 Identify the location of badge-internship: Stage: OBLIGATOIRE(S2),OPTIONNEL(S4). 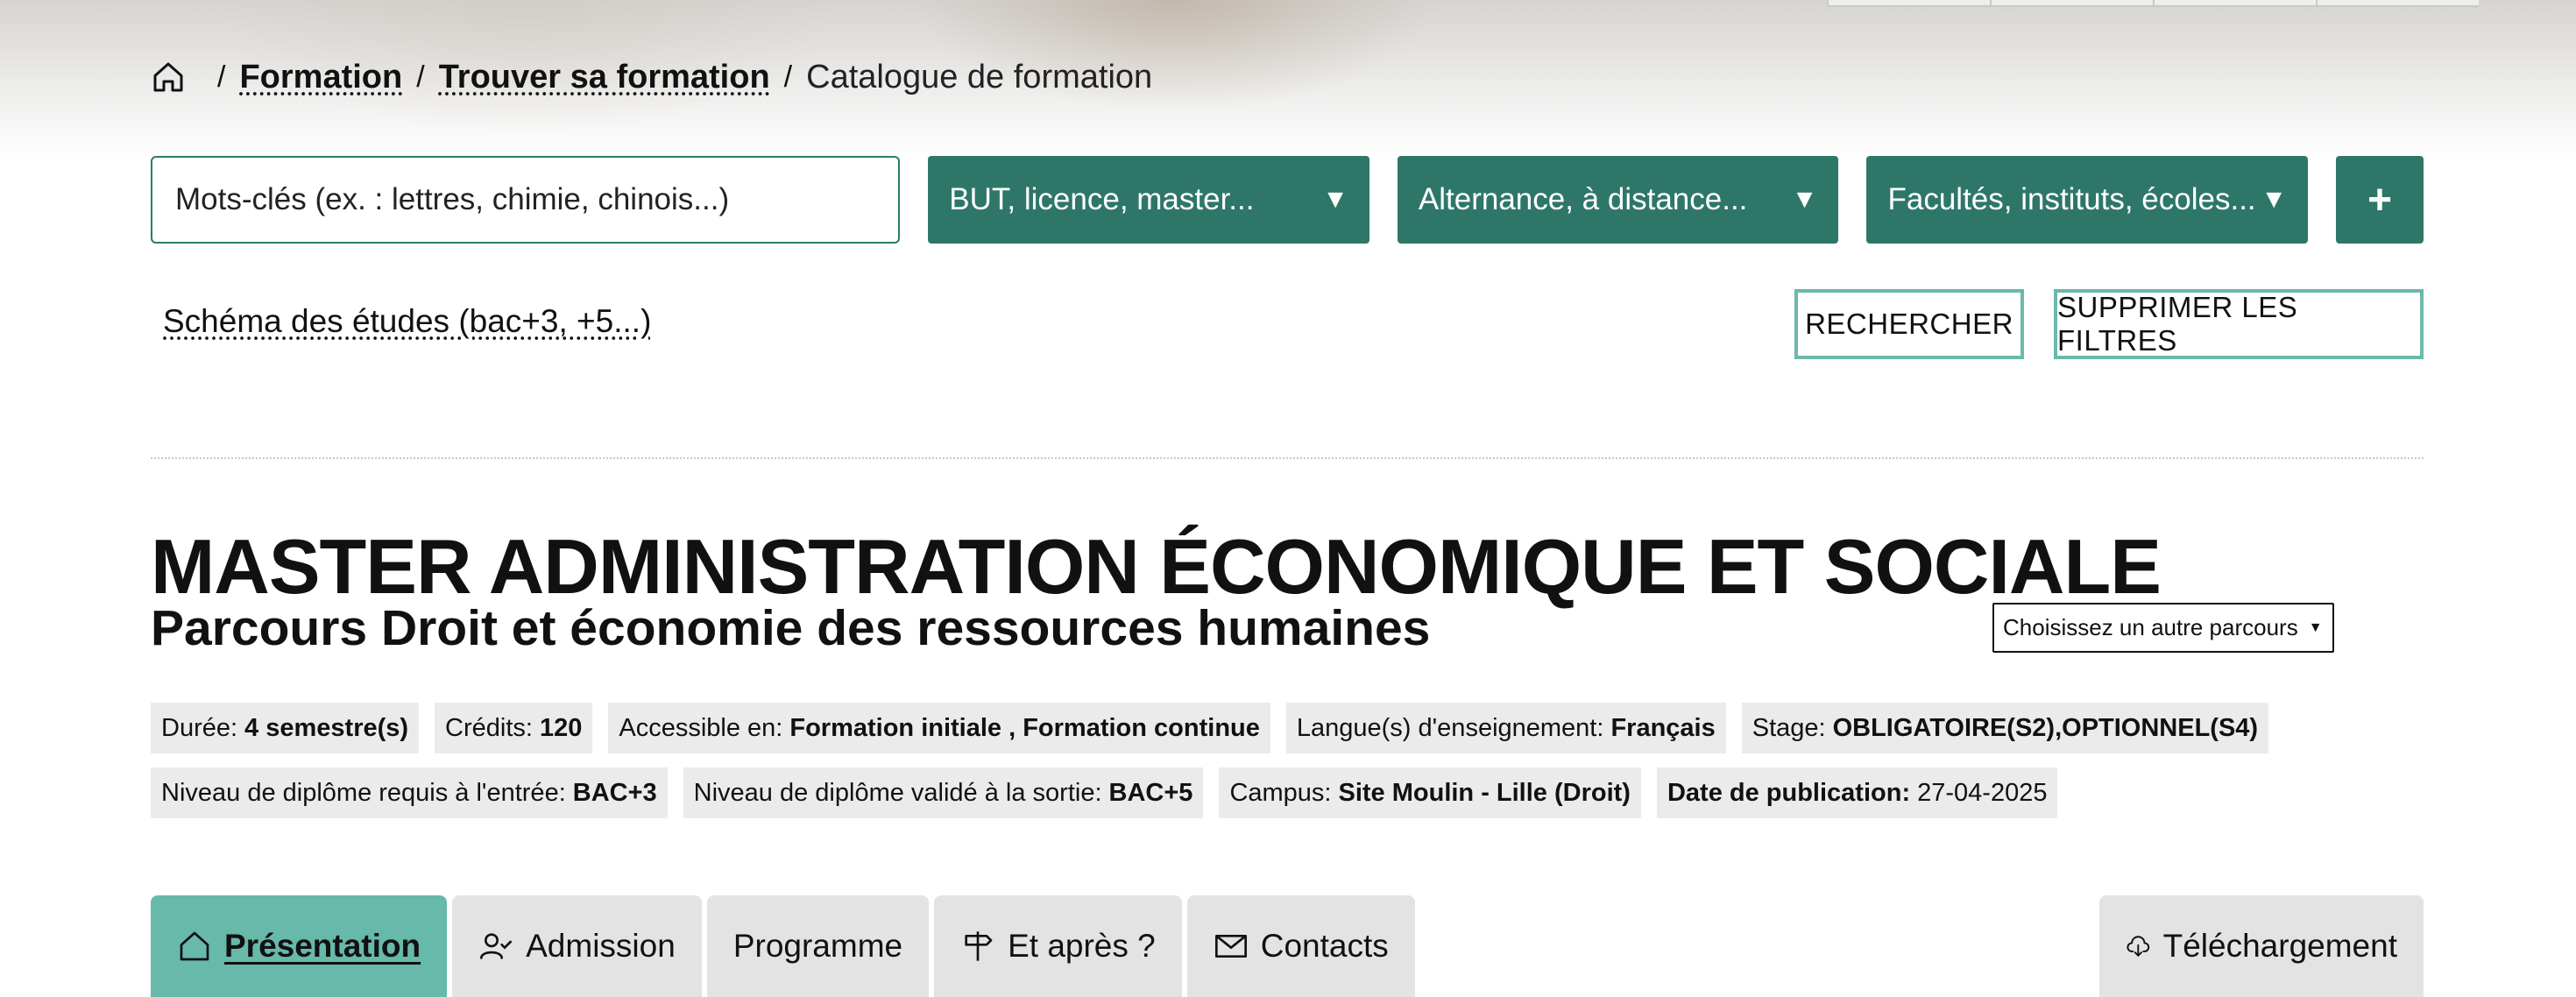
(2005, 728).